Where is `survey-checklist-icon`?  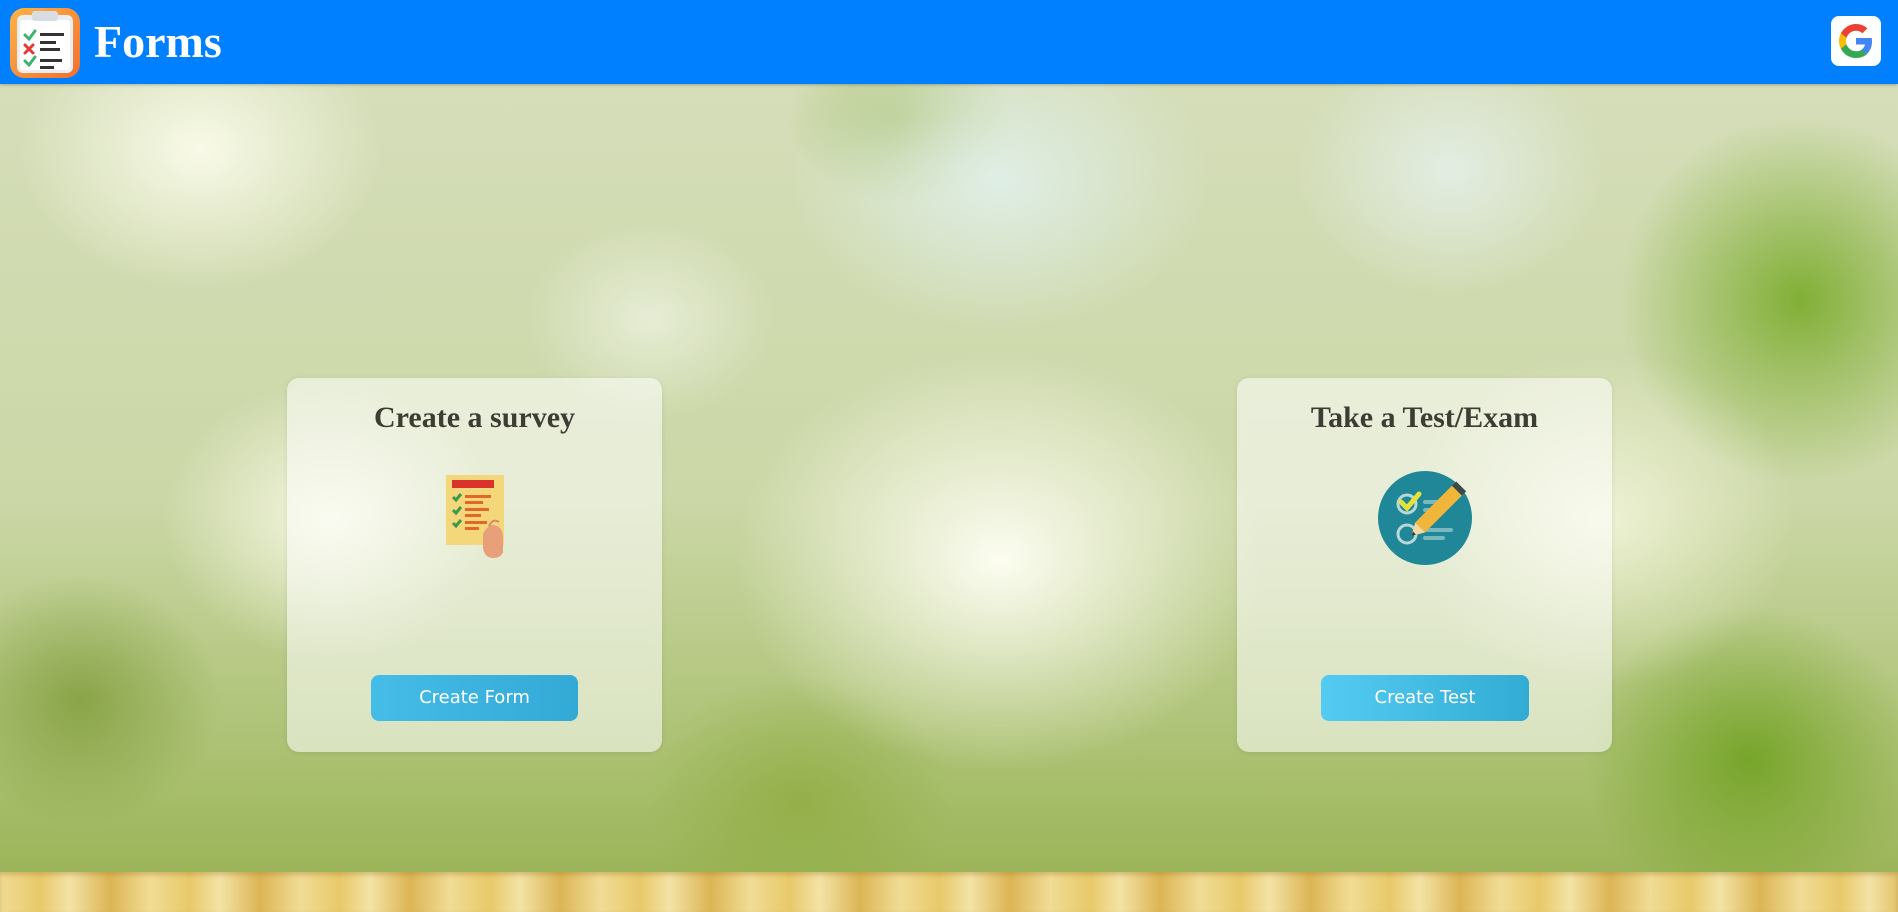 survey-checklist-icon is located at coordinates (475, 518).